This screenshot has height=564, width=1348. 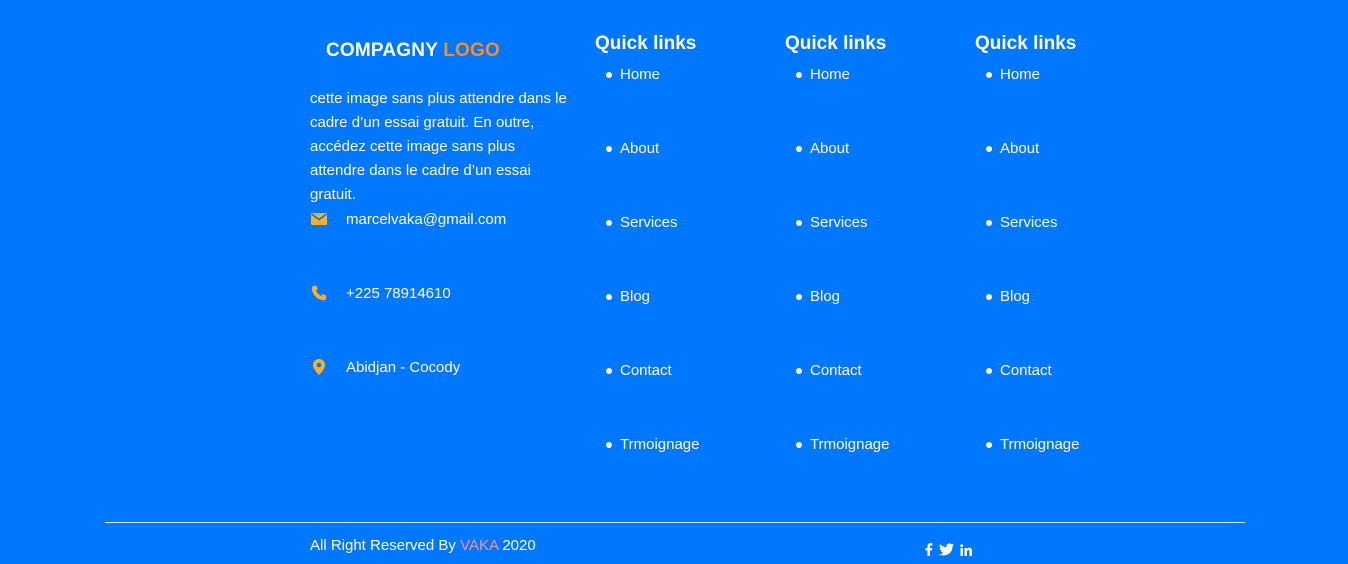 I want to click on contact-phone-text: +225 78914610, so click(x=398, y=293).